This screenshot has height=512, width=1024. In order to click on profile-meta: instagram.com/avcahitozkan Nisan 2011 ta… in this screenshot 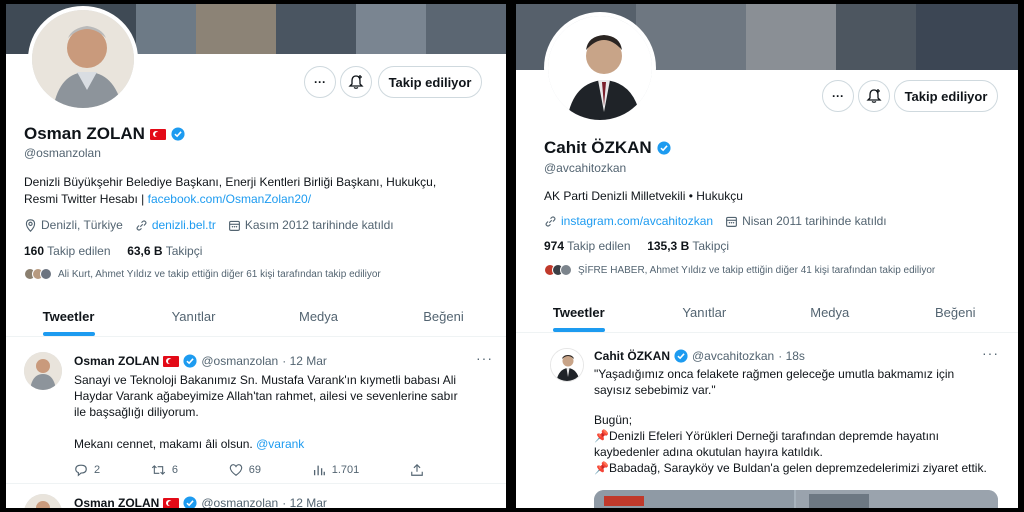, I will do `click(715, 221)`.